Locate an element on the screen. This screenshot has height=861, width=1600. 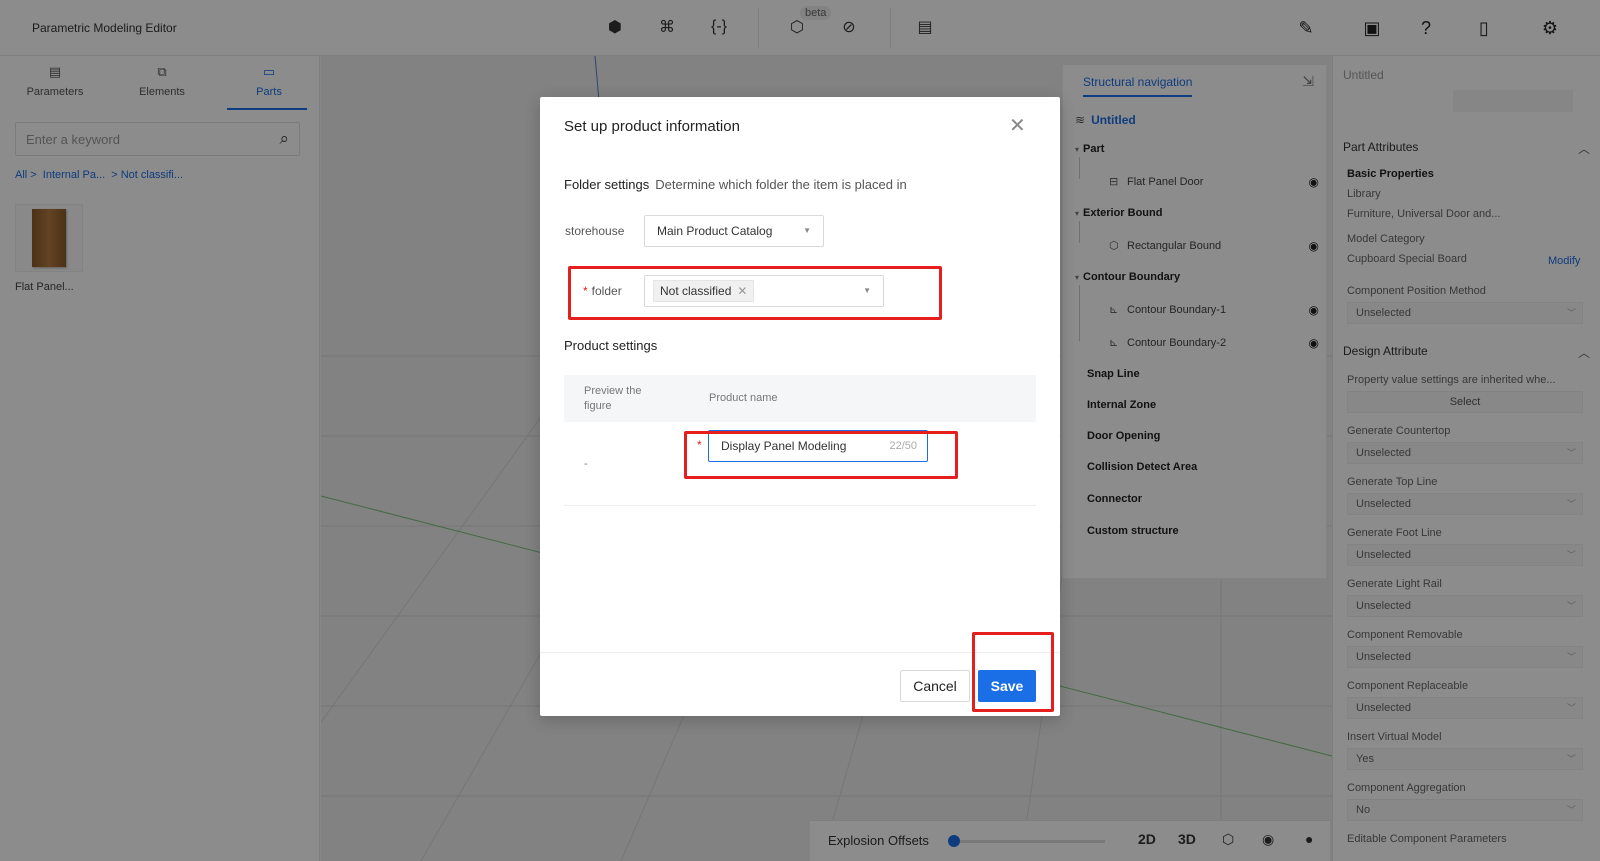
section-title: Folder settings is located at coordinates (607, 184).